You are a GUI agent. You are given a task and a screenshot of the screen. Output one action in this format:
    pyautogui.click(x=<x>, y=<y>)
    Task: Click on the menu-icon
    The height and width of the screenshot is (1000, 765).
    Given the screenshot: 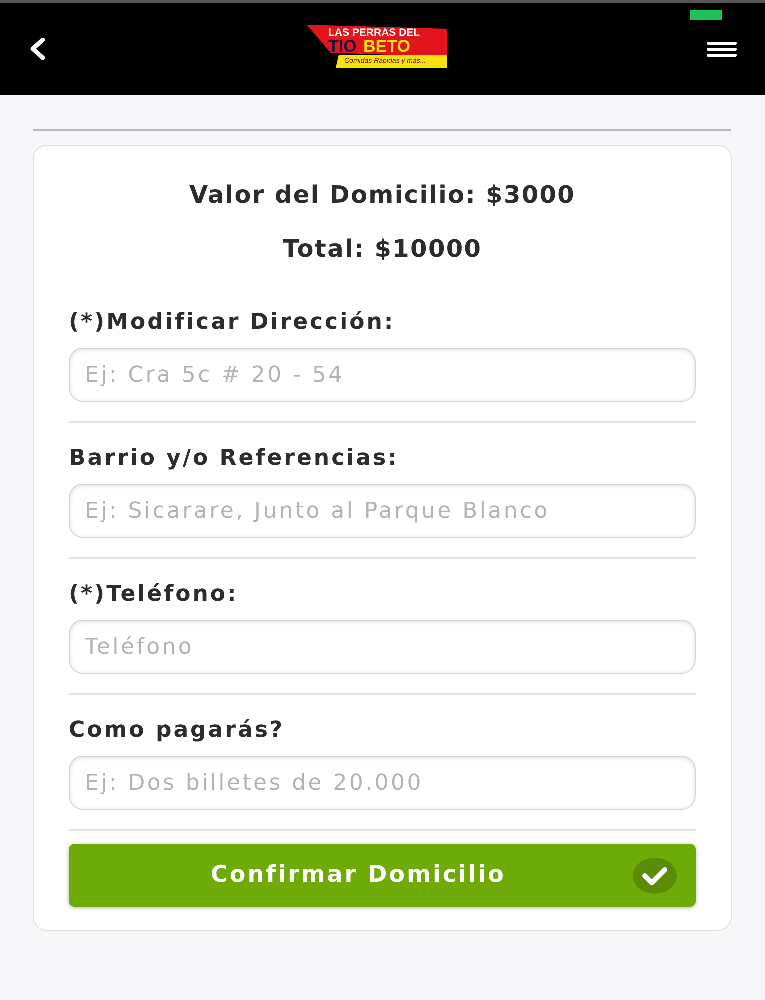 What is the action you would take?
    pyautogui.click(x=722, y=49)
    